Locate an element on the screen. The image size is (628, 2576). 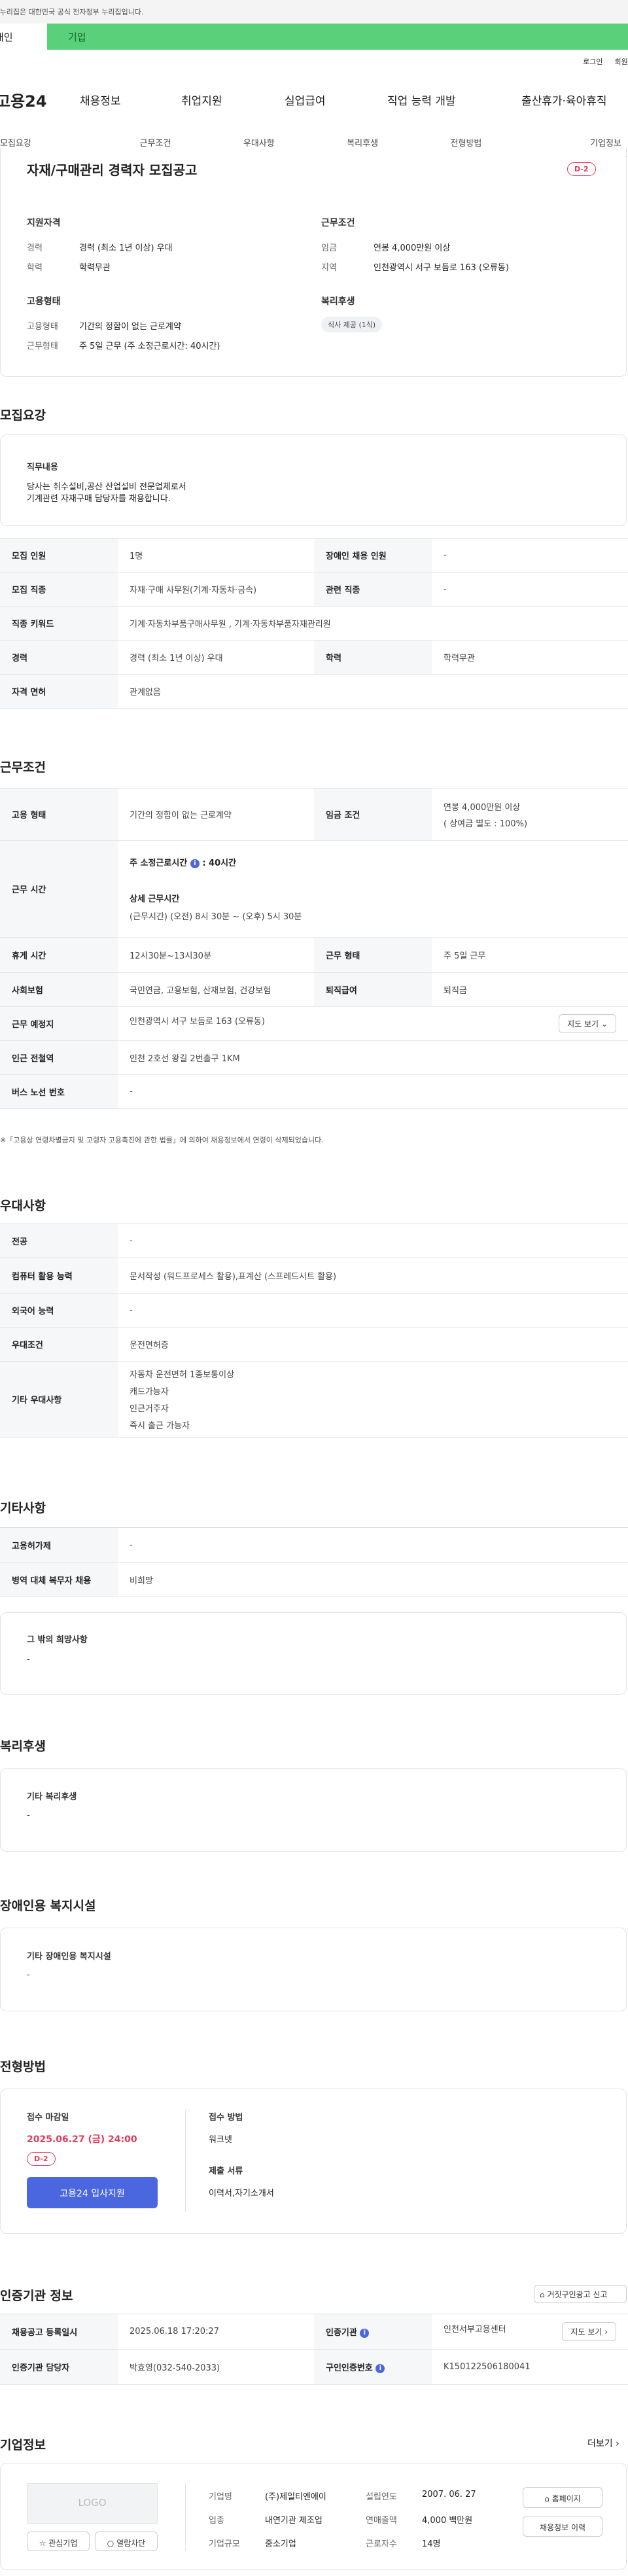
favorite-button: ☆ 관심기업 is located at coordinates (59, 2541).